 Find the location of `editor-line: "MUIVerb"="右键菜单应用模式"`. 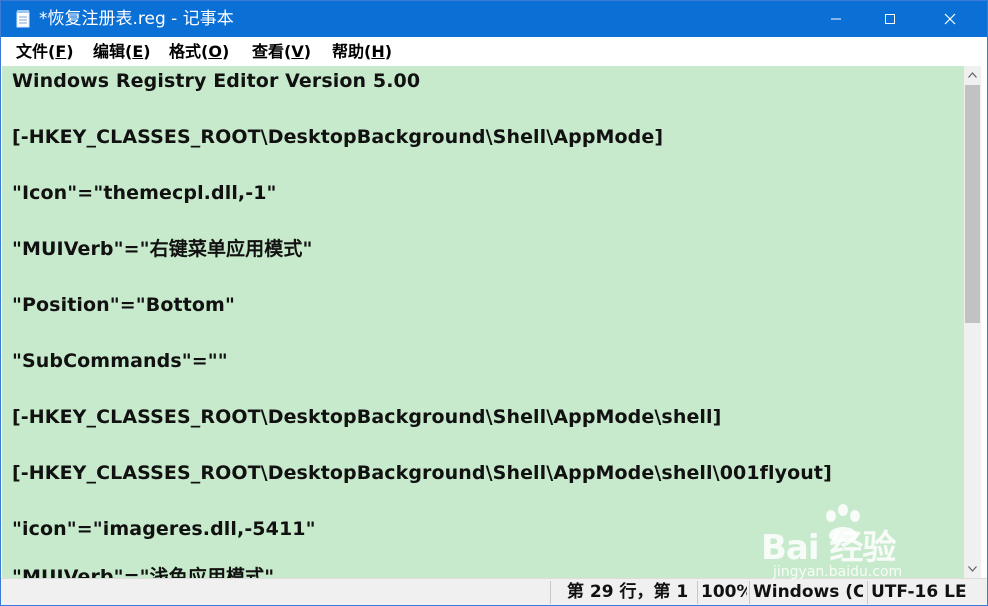

editor-line: "MUIVerb"="右键菜单应用模式" is located at coordinates (162, 249).